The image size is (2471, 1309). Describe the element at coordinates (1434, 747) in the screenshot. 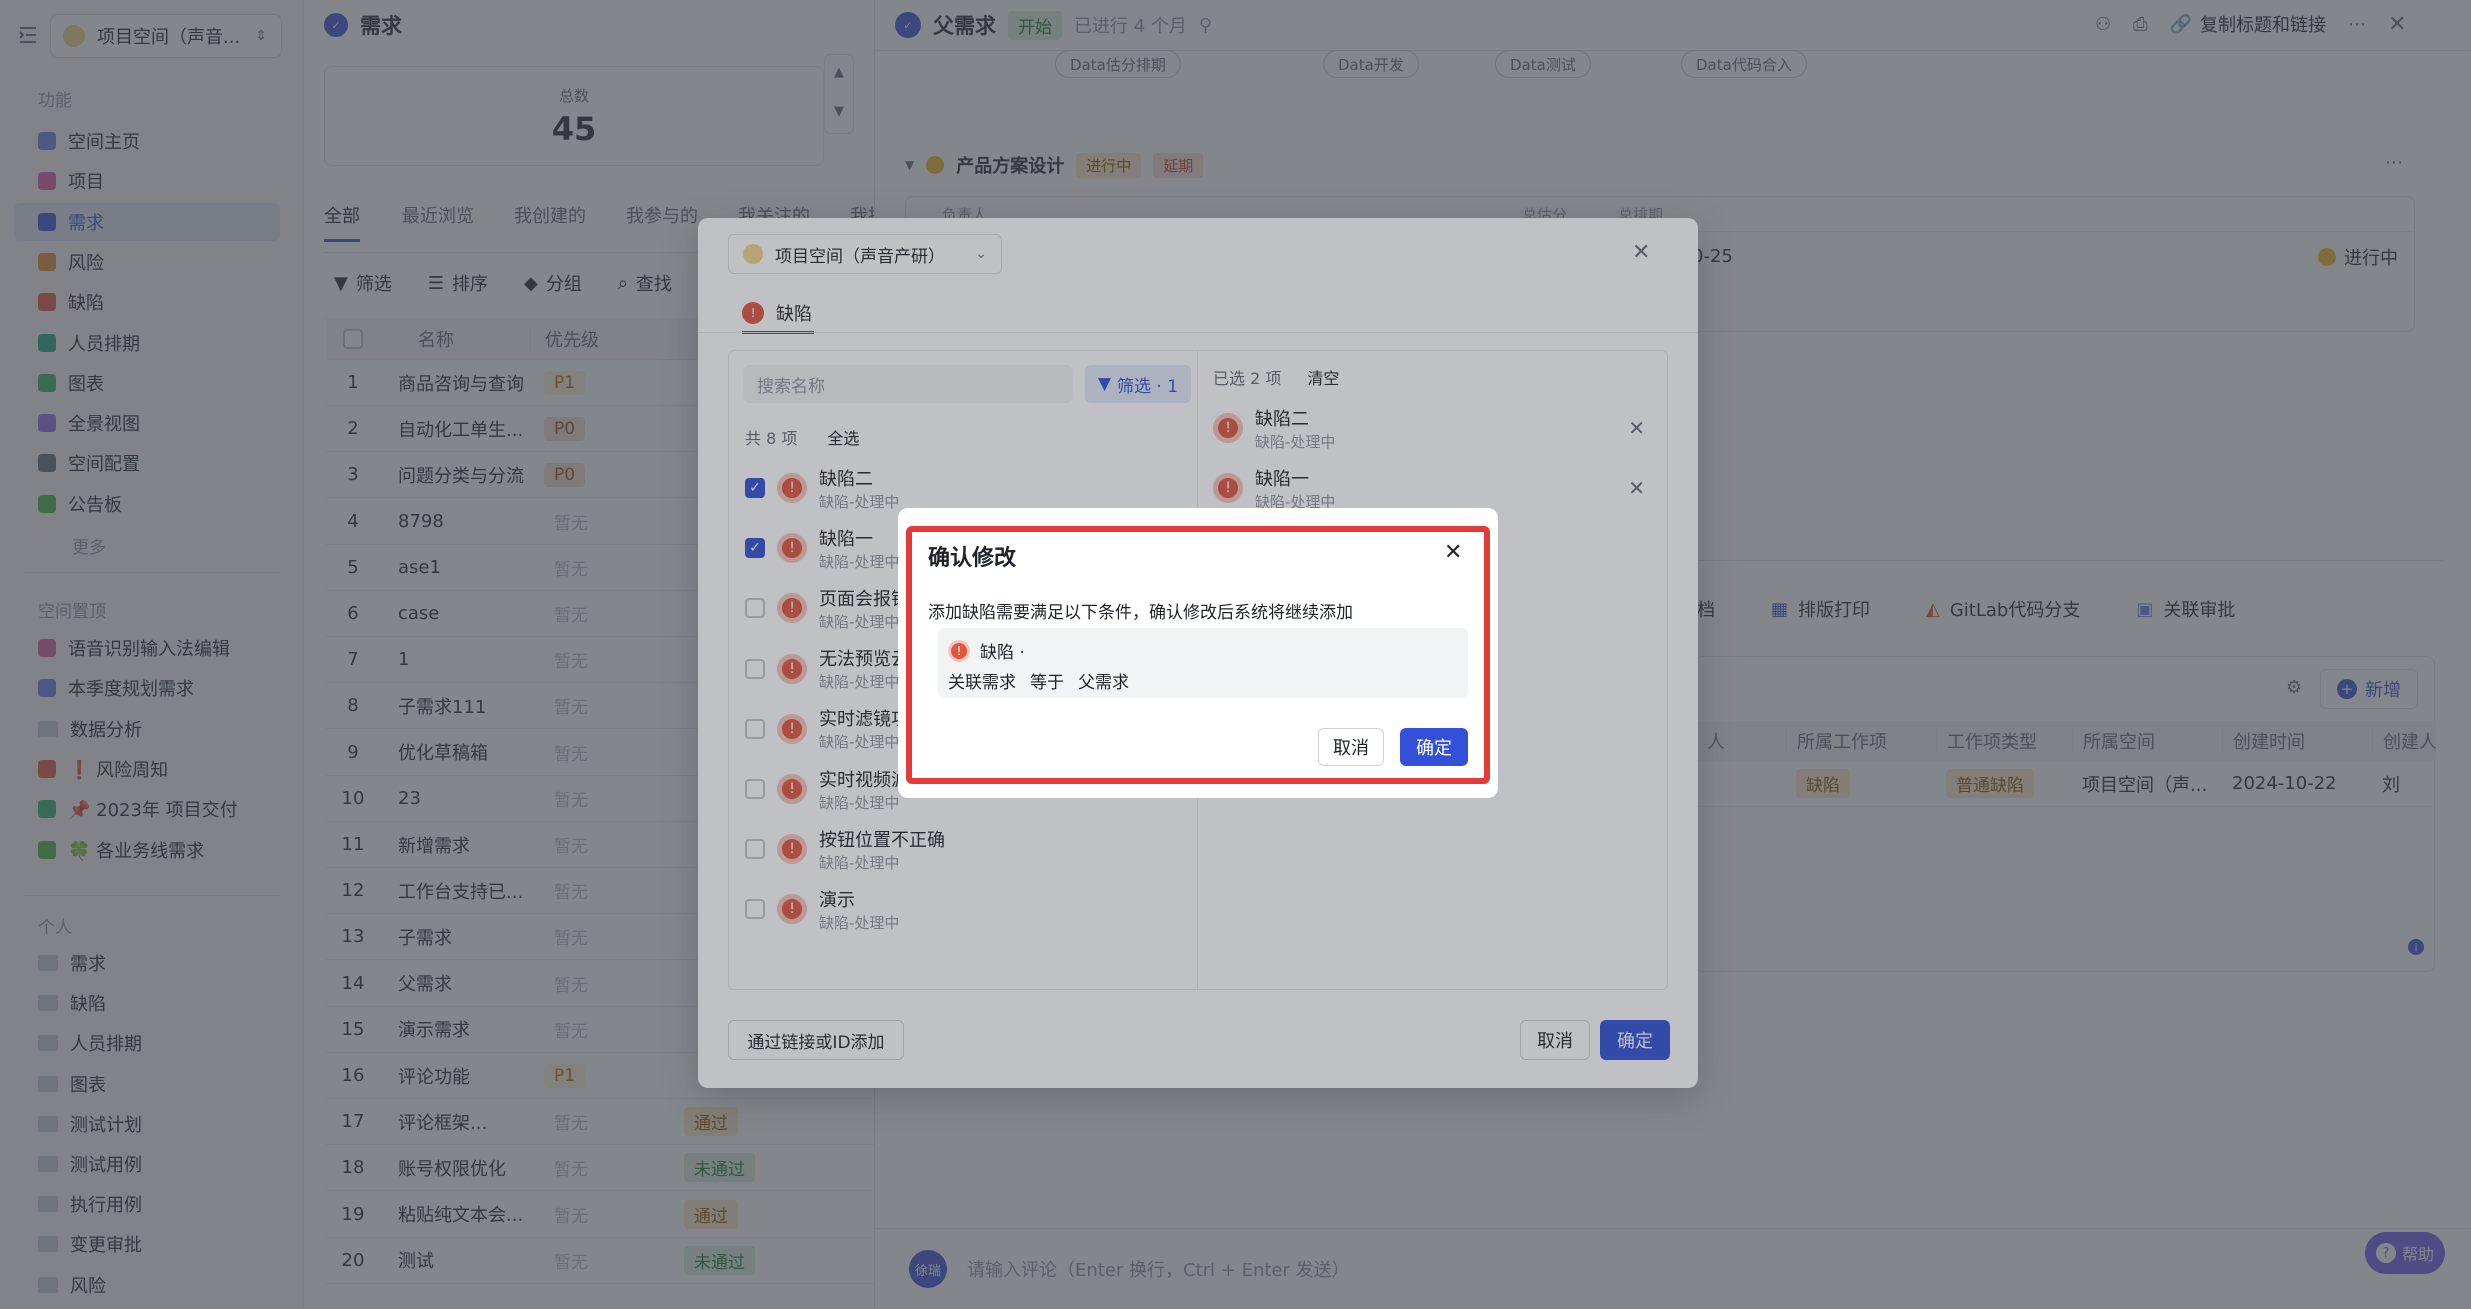

I see `confirm-ok-button: 确定` at that location.